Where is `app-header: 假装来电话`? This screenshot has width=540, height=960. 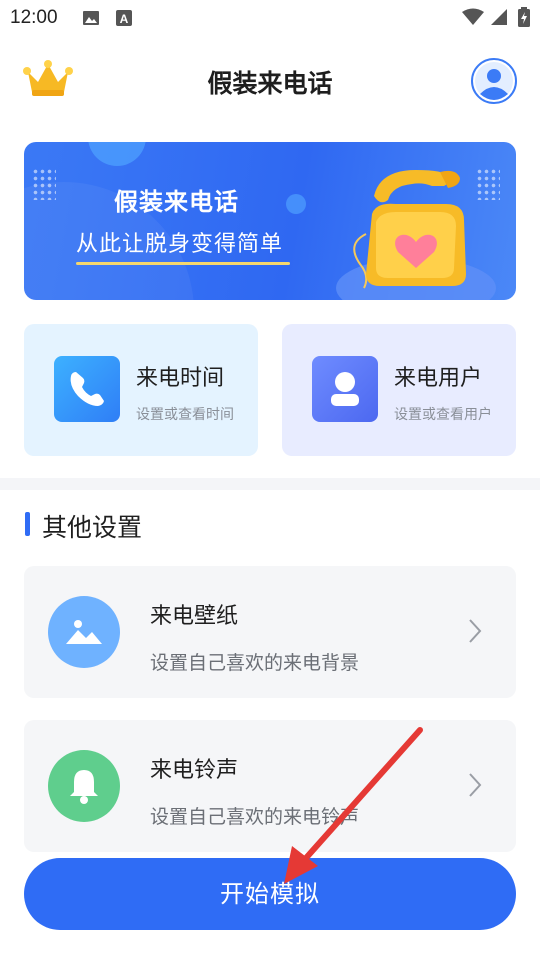 app-header: 假装来电话 is located at coordinates (270, 81).